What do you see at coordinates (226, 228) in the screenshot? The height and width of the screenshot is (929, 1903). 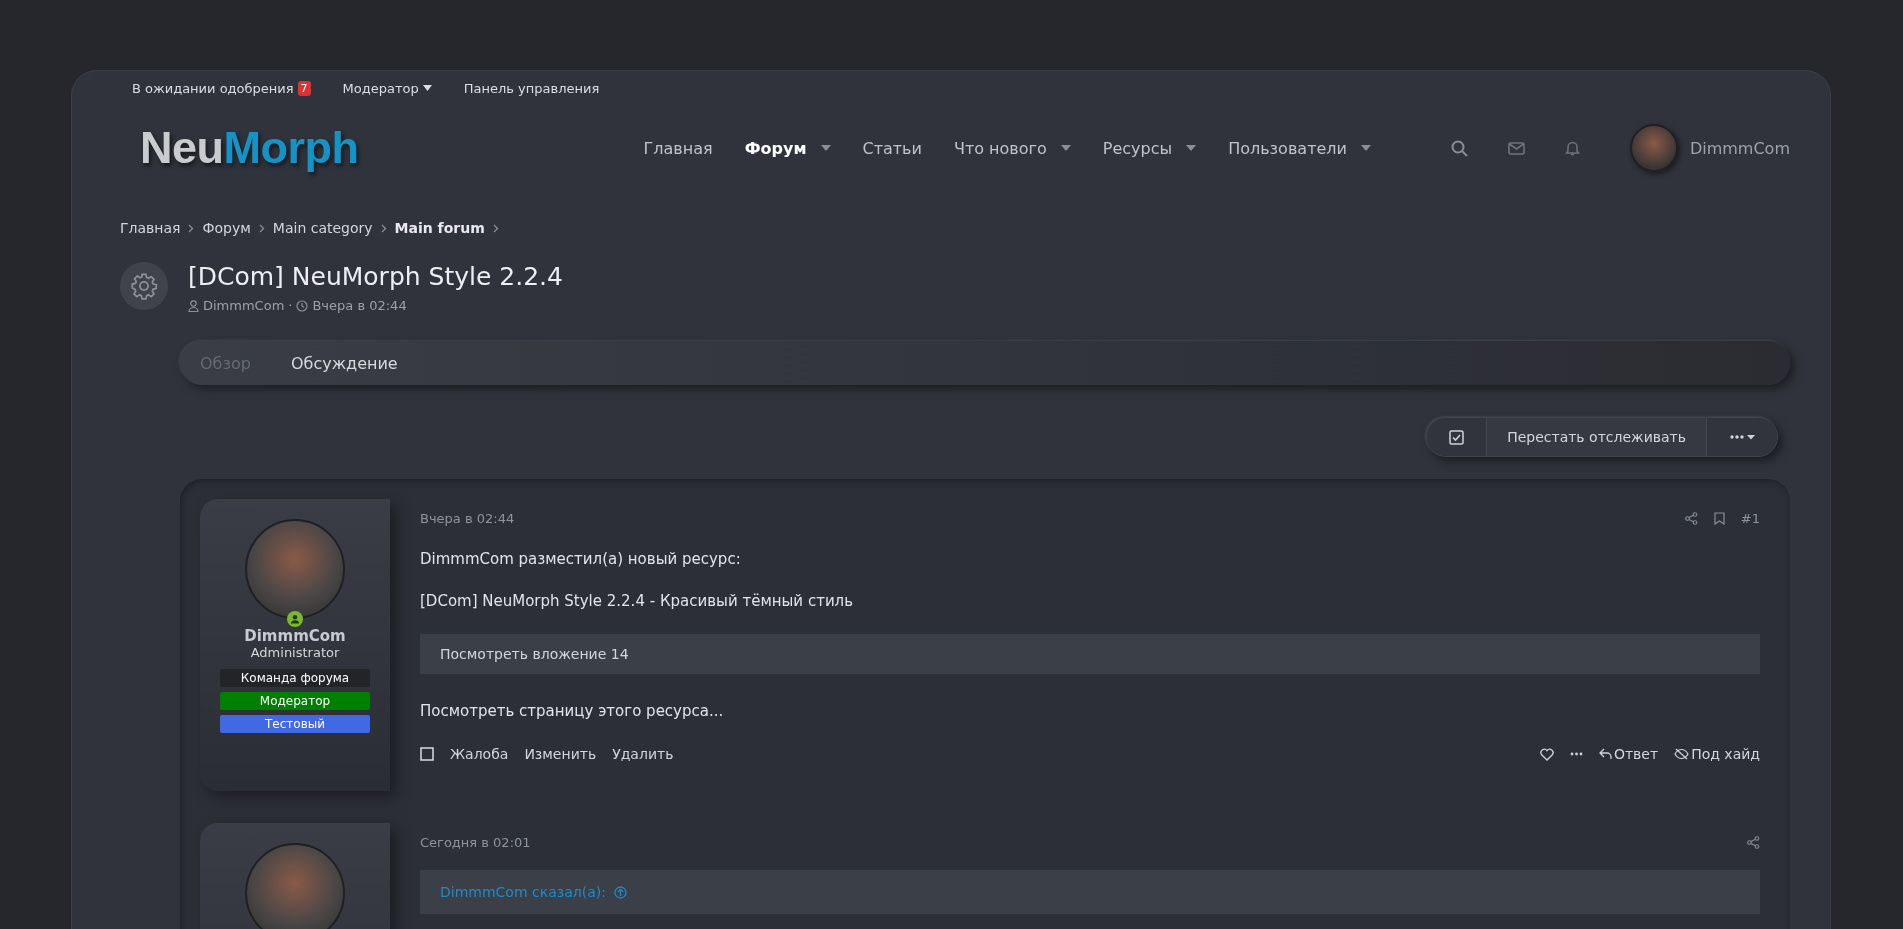 I see `breadcrumb-link: Форум` at bounding box center [226, 228].